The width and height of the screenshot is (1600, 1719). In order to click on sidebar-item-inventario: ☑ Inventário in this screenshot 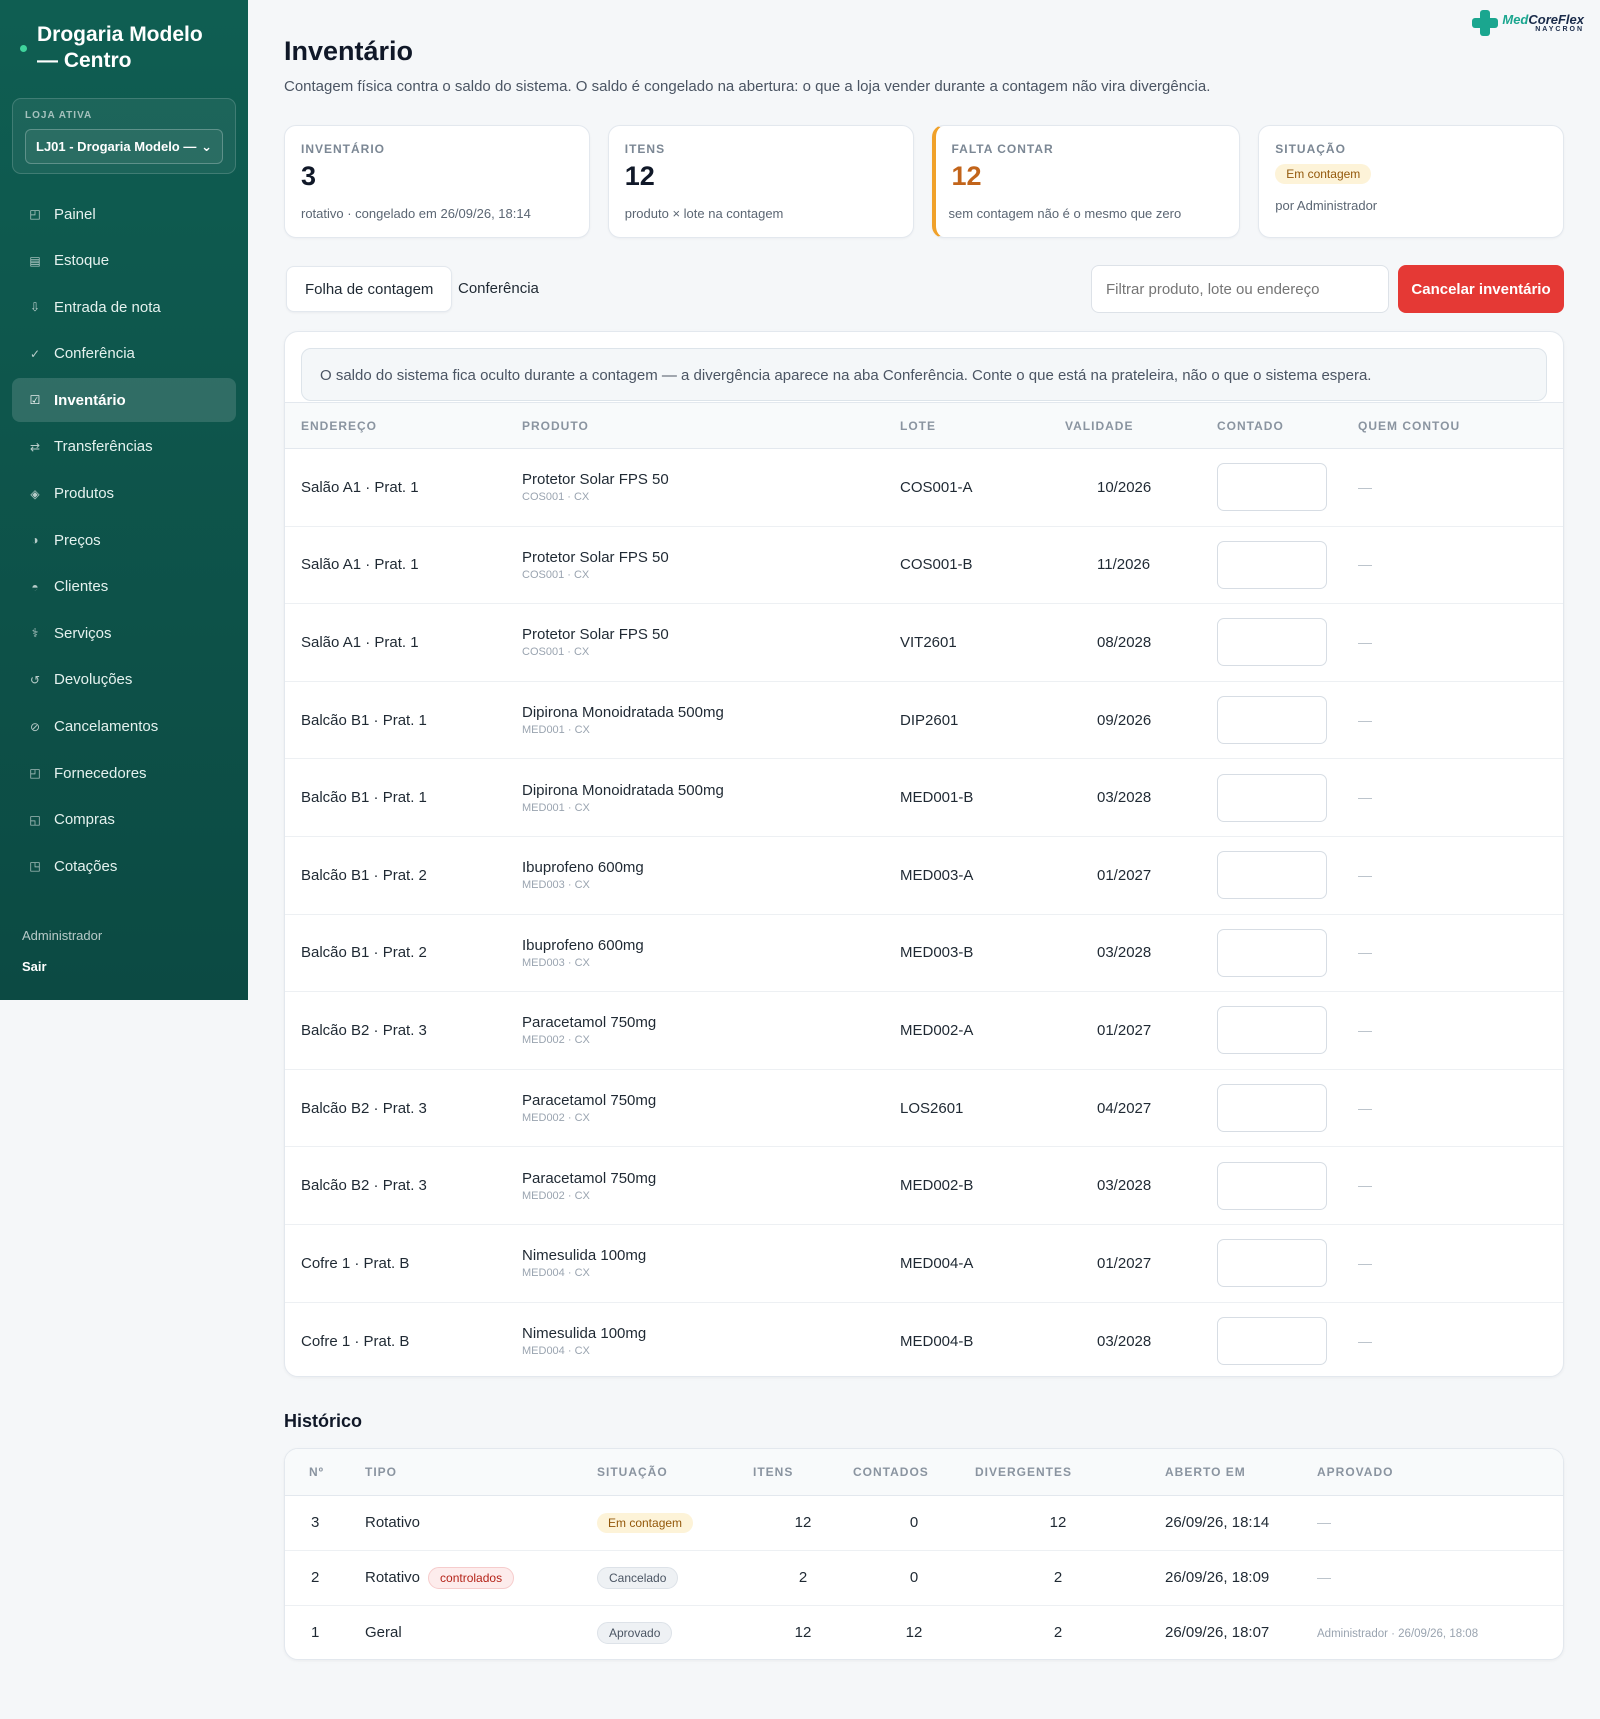, I will do `click(124, 400)`.